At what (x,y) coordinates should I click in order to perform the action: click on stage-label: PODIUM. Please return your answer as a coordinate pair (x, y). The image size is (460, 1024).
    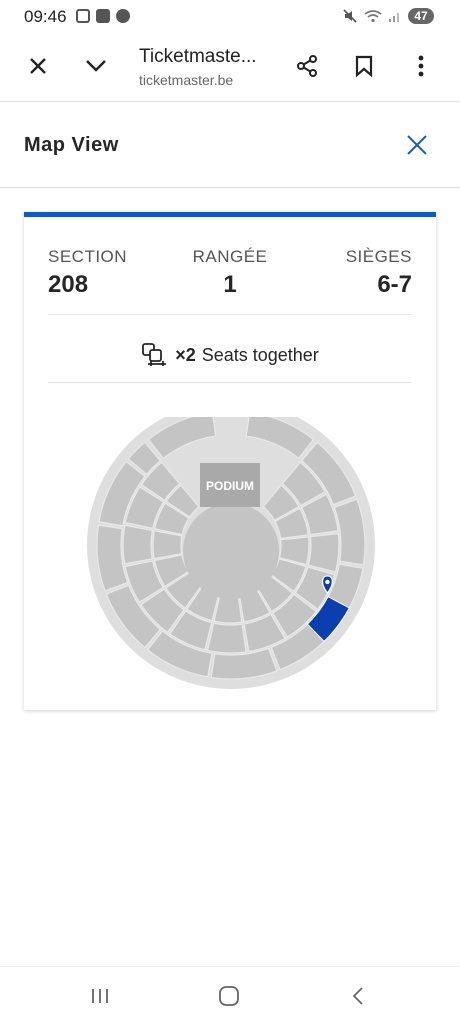
    Looking at the image, I should click on (230, 486).